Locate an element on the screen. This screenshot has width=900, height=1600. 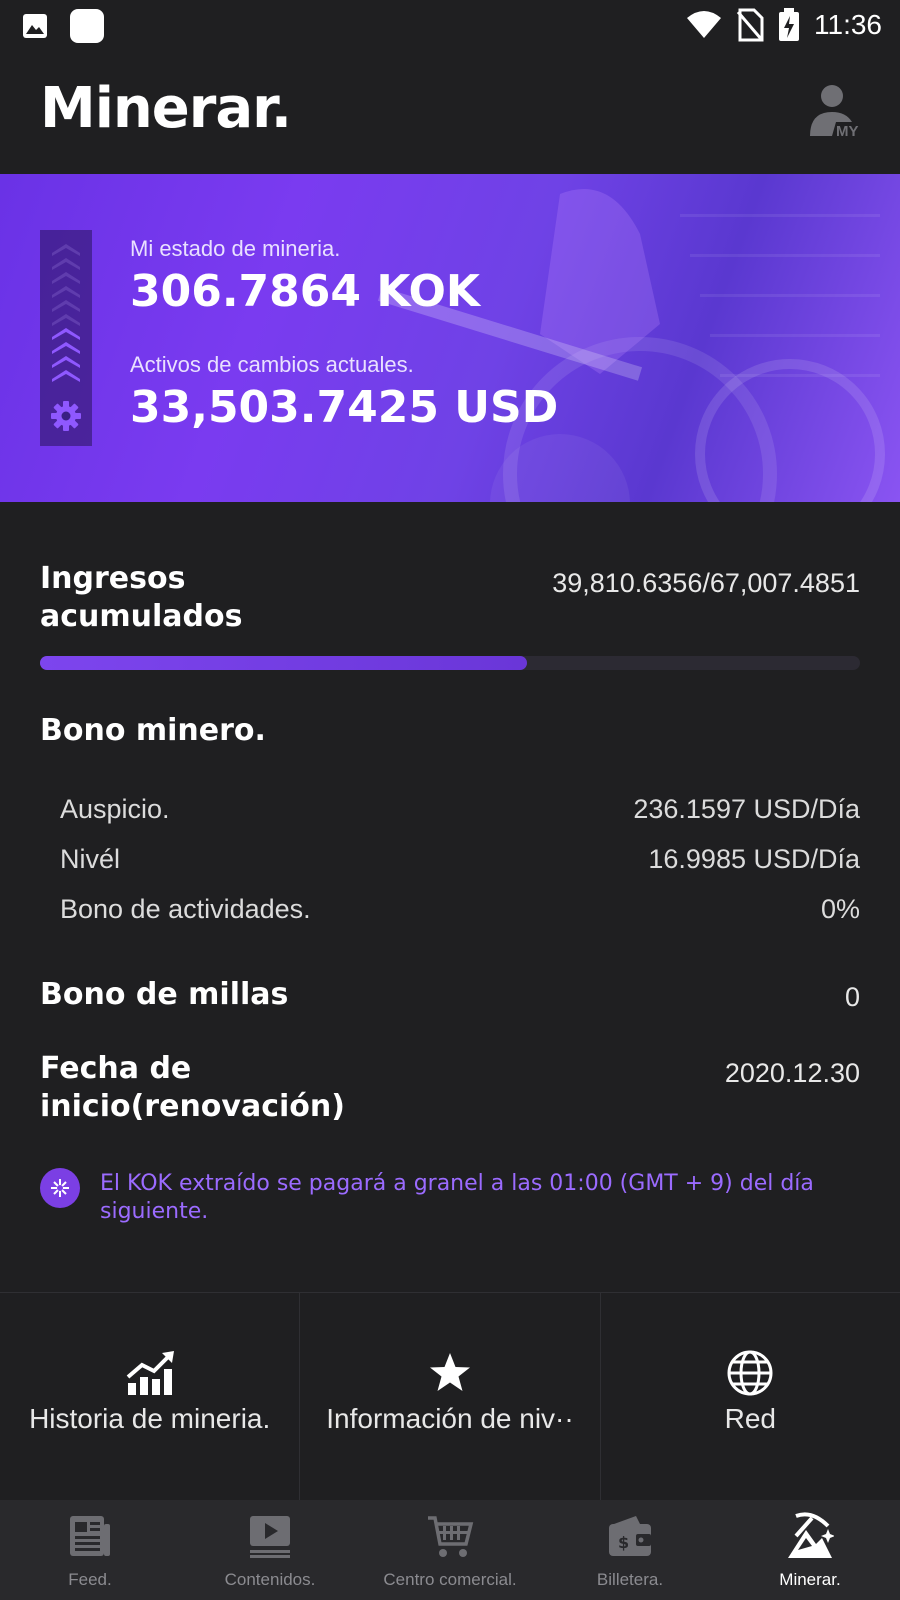
miles-bonus-value: 0 is located at coordinates (852, 997).